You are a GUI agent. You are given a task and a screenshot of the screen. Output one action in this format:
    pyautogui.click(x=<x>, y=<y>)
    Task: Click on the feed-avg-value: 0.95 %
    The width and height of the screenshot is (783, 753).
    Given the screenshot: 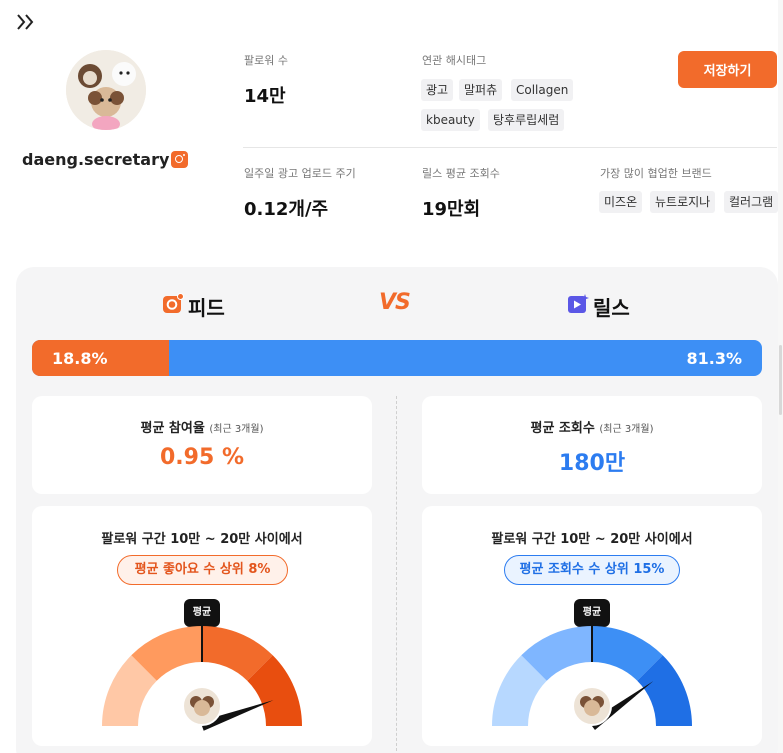 What is the action you would take?
    pyautogui.click(x=202, y=457)
    